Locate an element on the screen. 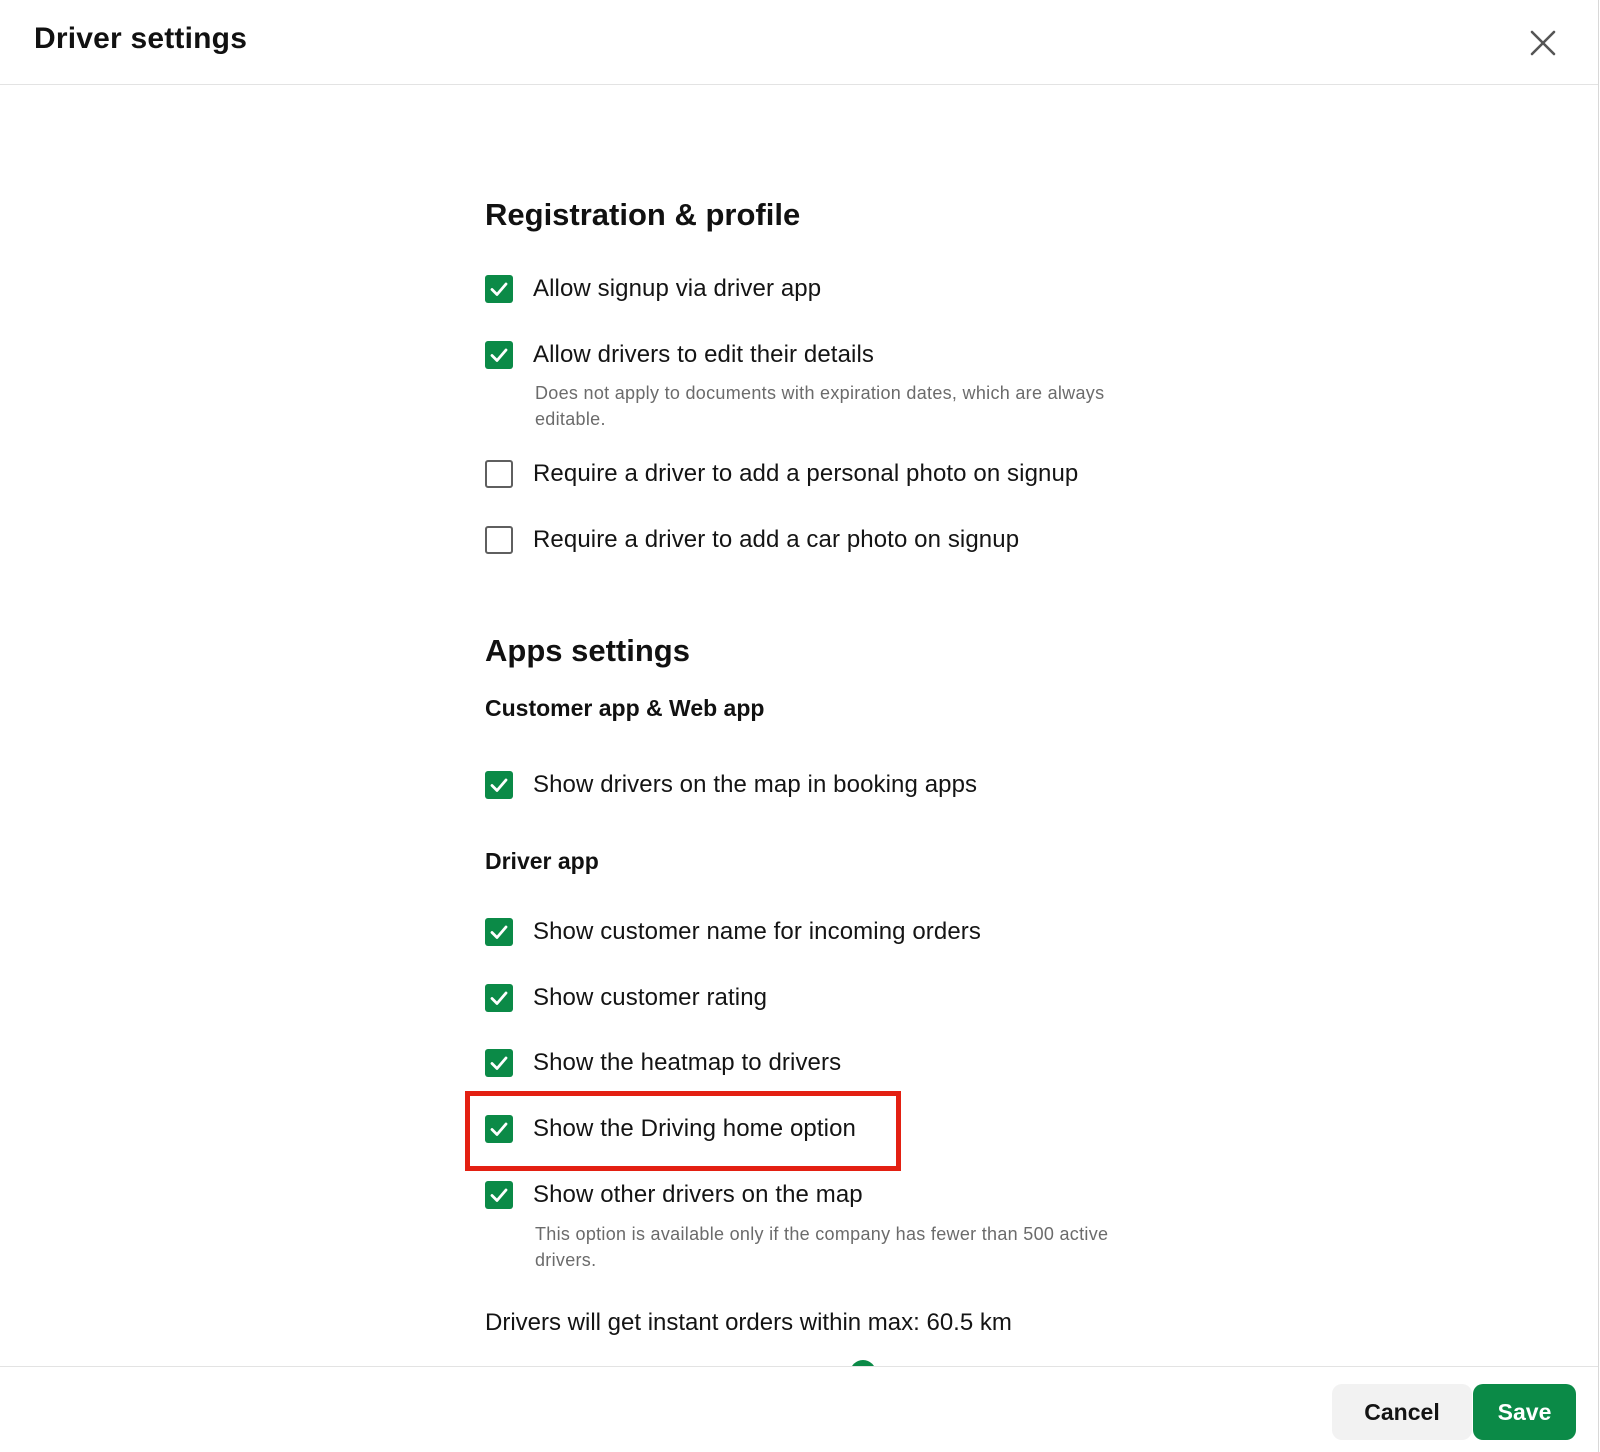 This screenshot has height=1452, width=1600. option-label: Show drivers on the map in booking apps is located at coordinates (755, 784).